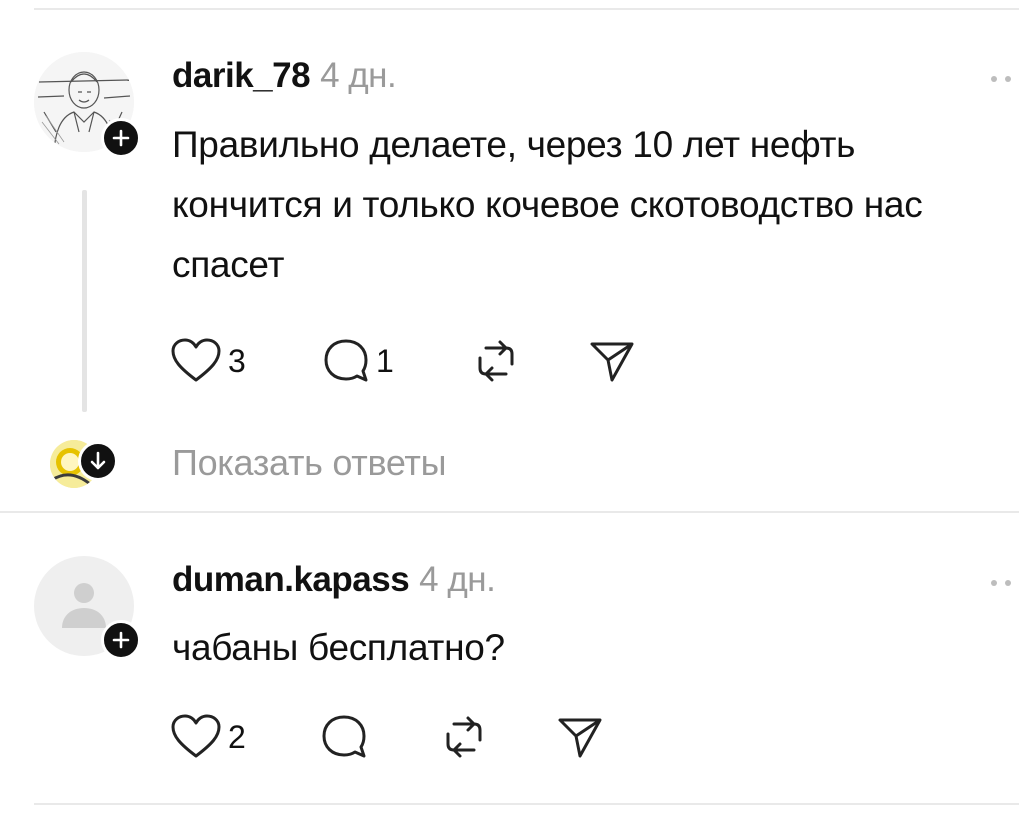  I want to click on arrow-down-icon, so click(98, 460).